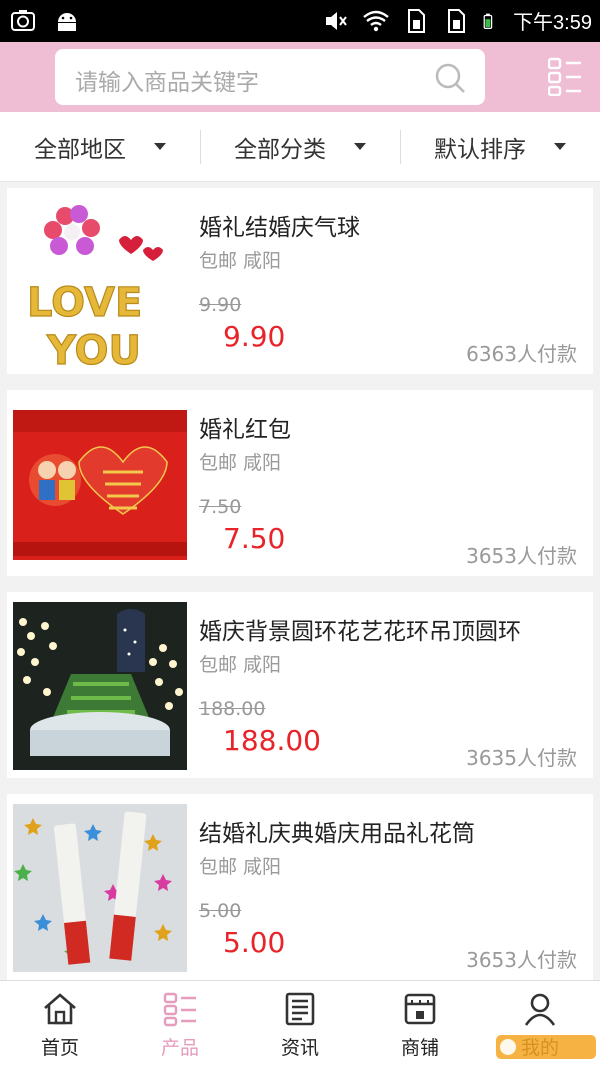 The height and width of the screenshot is (1067, 600). What do you see at coordinates (540, 1009) in the screenshot?
I see `user-icon` at bounding box center [540, 1009].